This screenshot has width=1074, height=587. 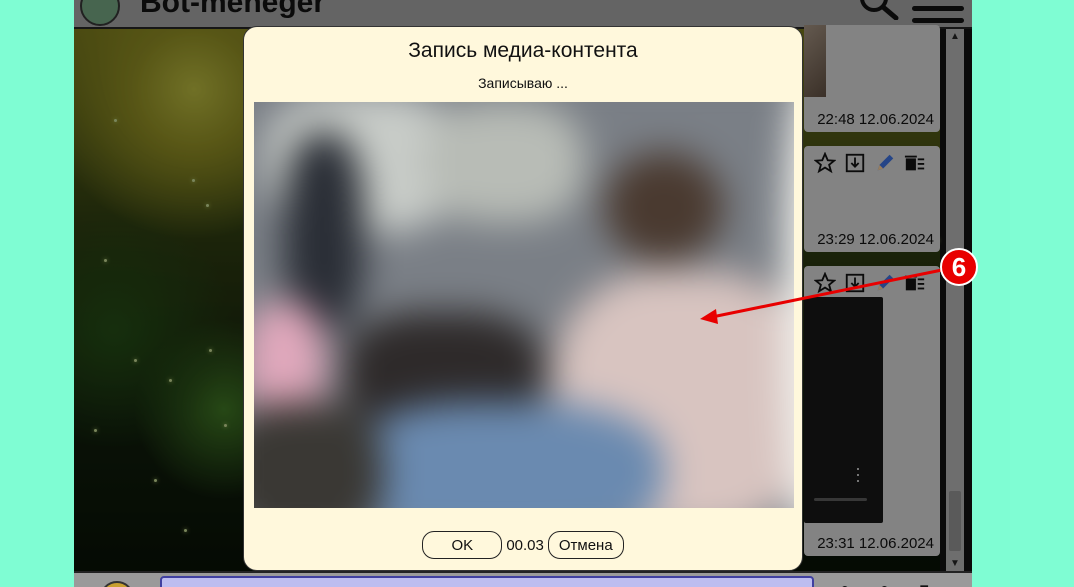 What do you see at coordinates (959, 267) in the screenshot?
I see `annotation-badge: 6` at bounding box center [959, 267].